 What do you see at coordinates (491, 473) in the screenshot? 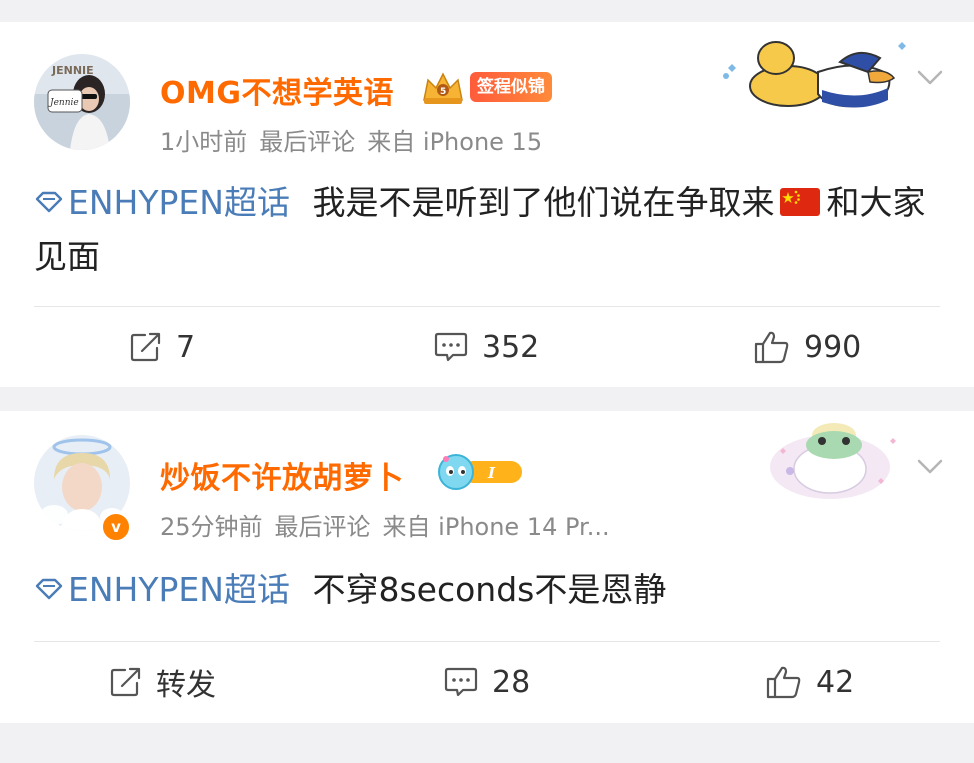
I see `svg-text: I` at bounding box center [491, 473].